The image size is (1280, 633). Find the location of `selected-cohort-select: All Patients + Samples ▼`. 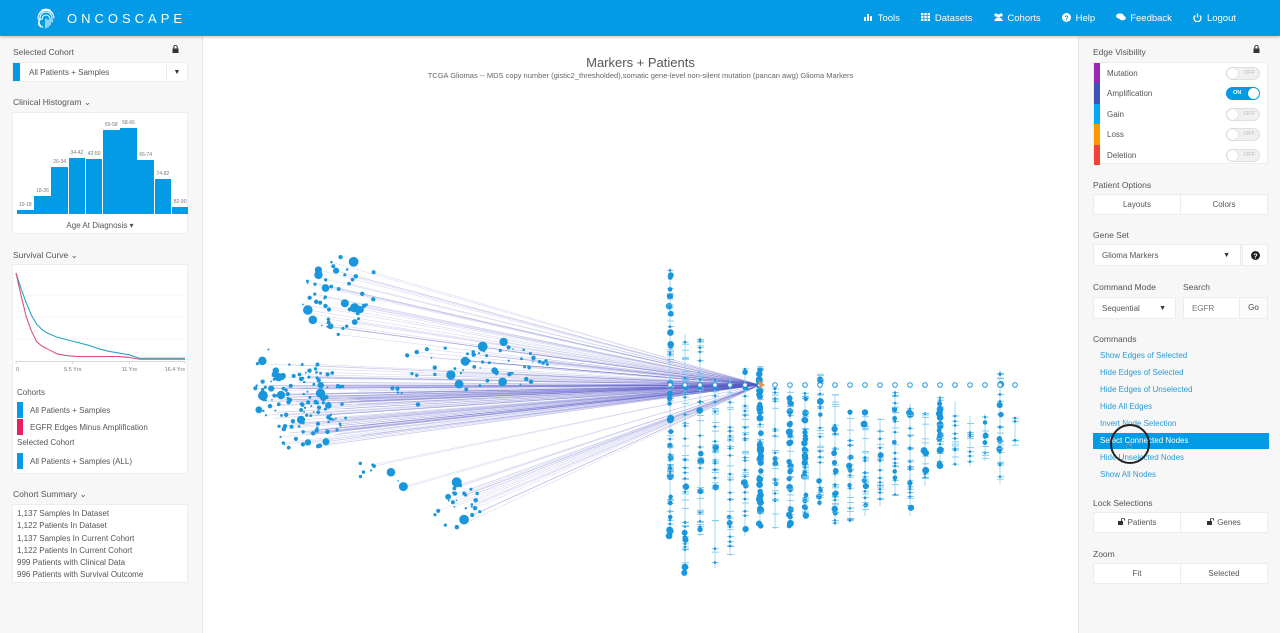

selected-cohort-select: All Patients + Samples ▼ is located at coordinates (100, 72).